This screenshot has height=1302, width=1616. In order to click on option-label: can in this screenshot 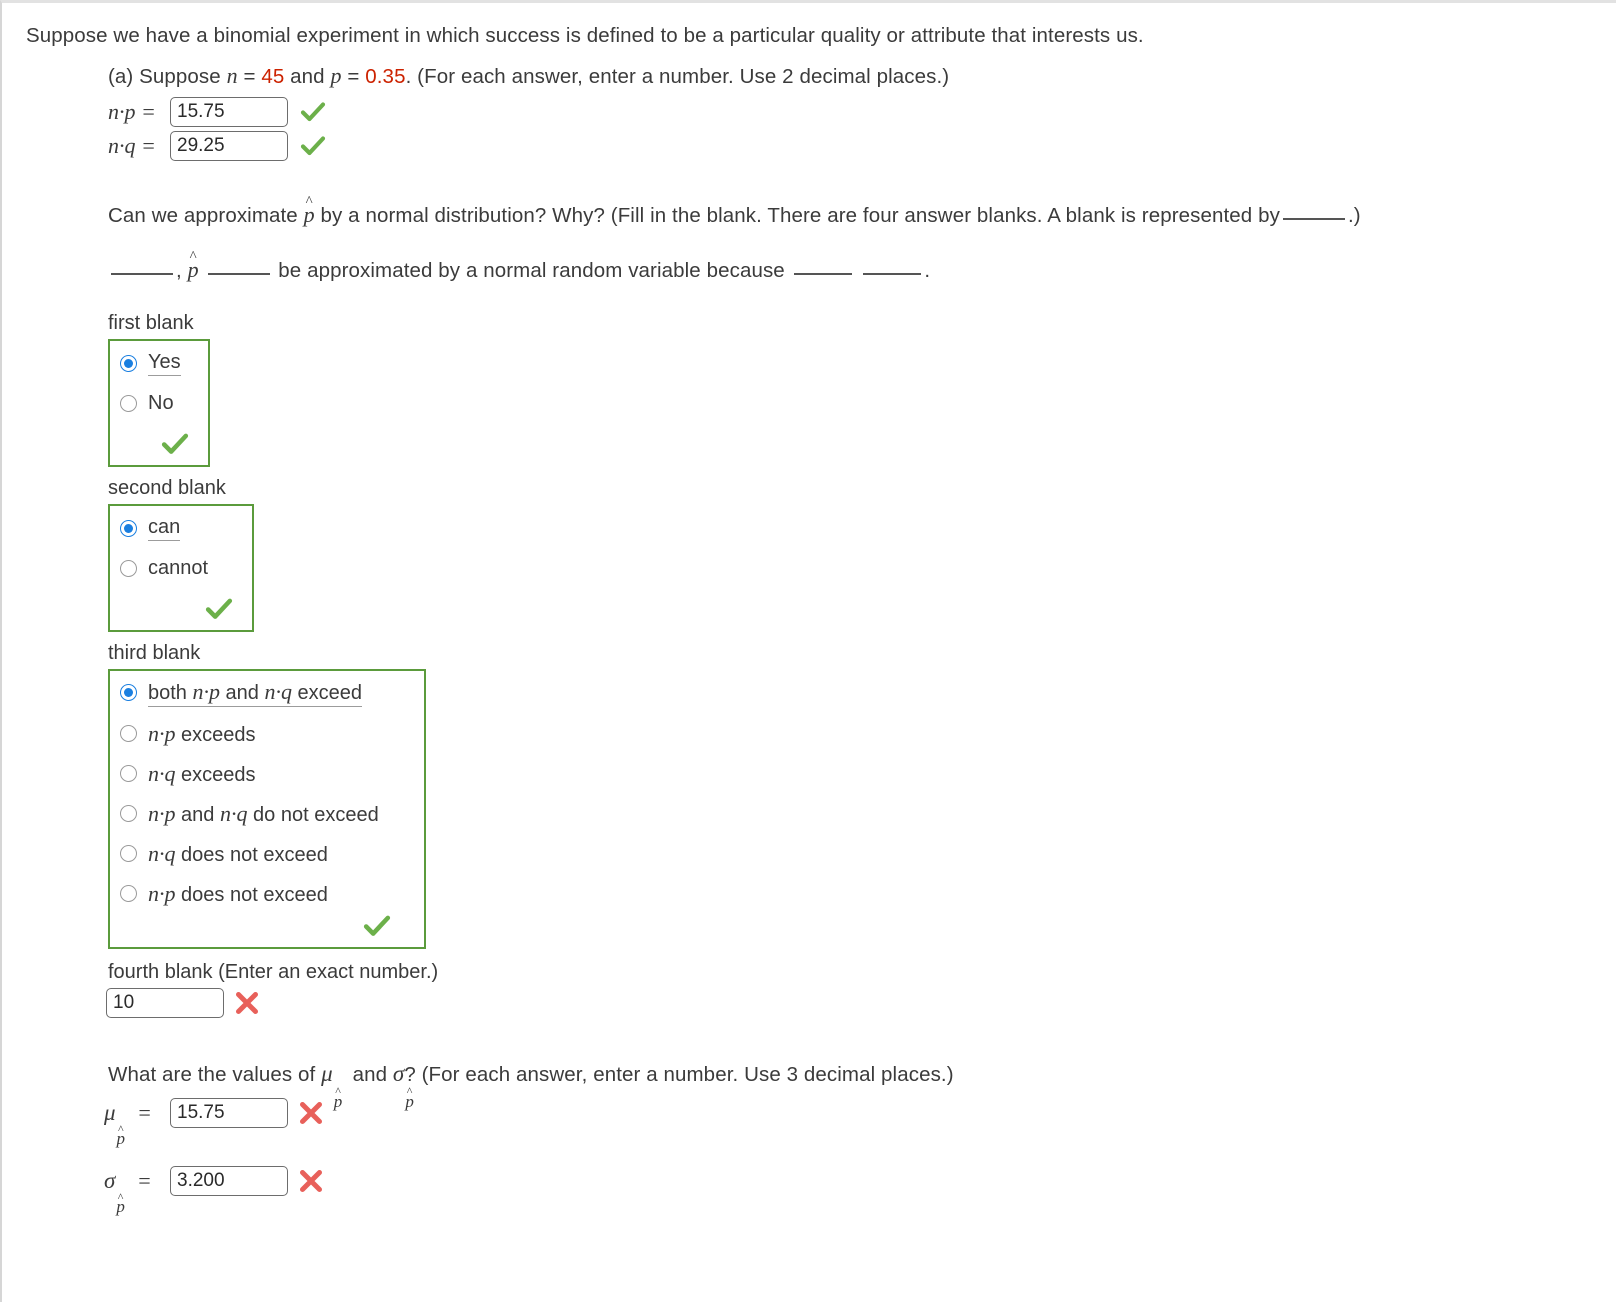, I will do `click(164, 528)`.